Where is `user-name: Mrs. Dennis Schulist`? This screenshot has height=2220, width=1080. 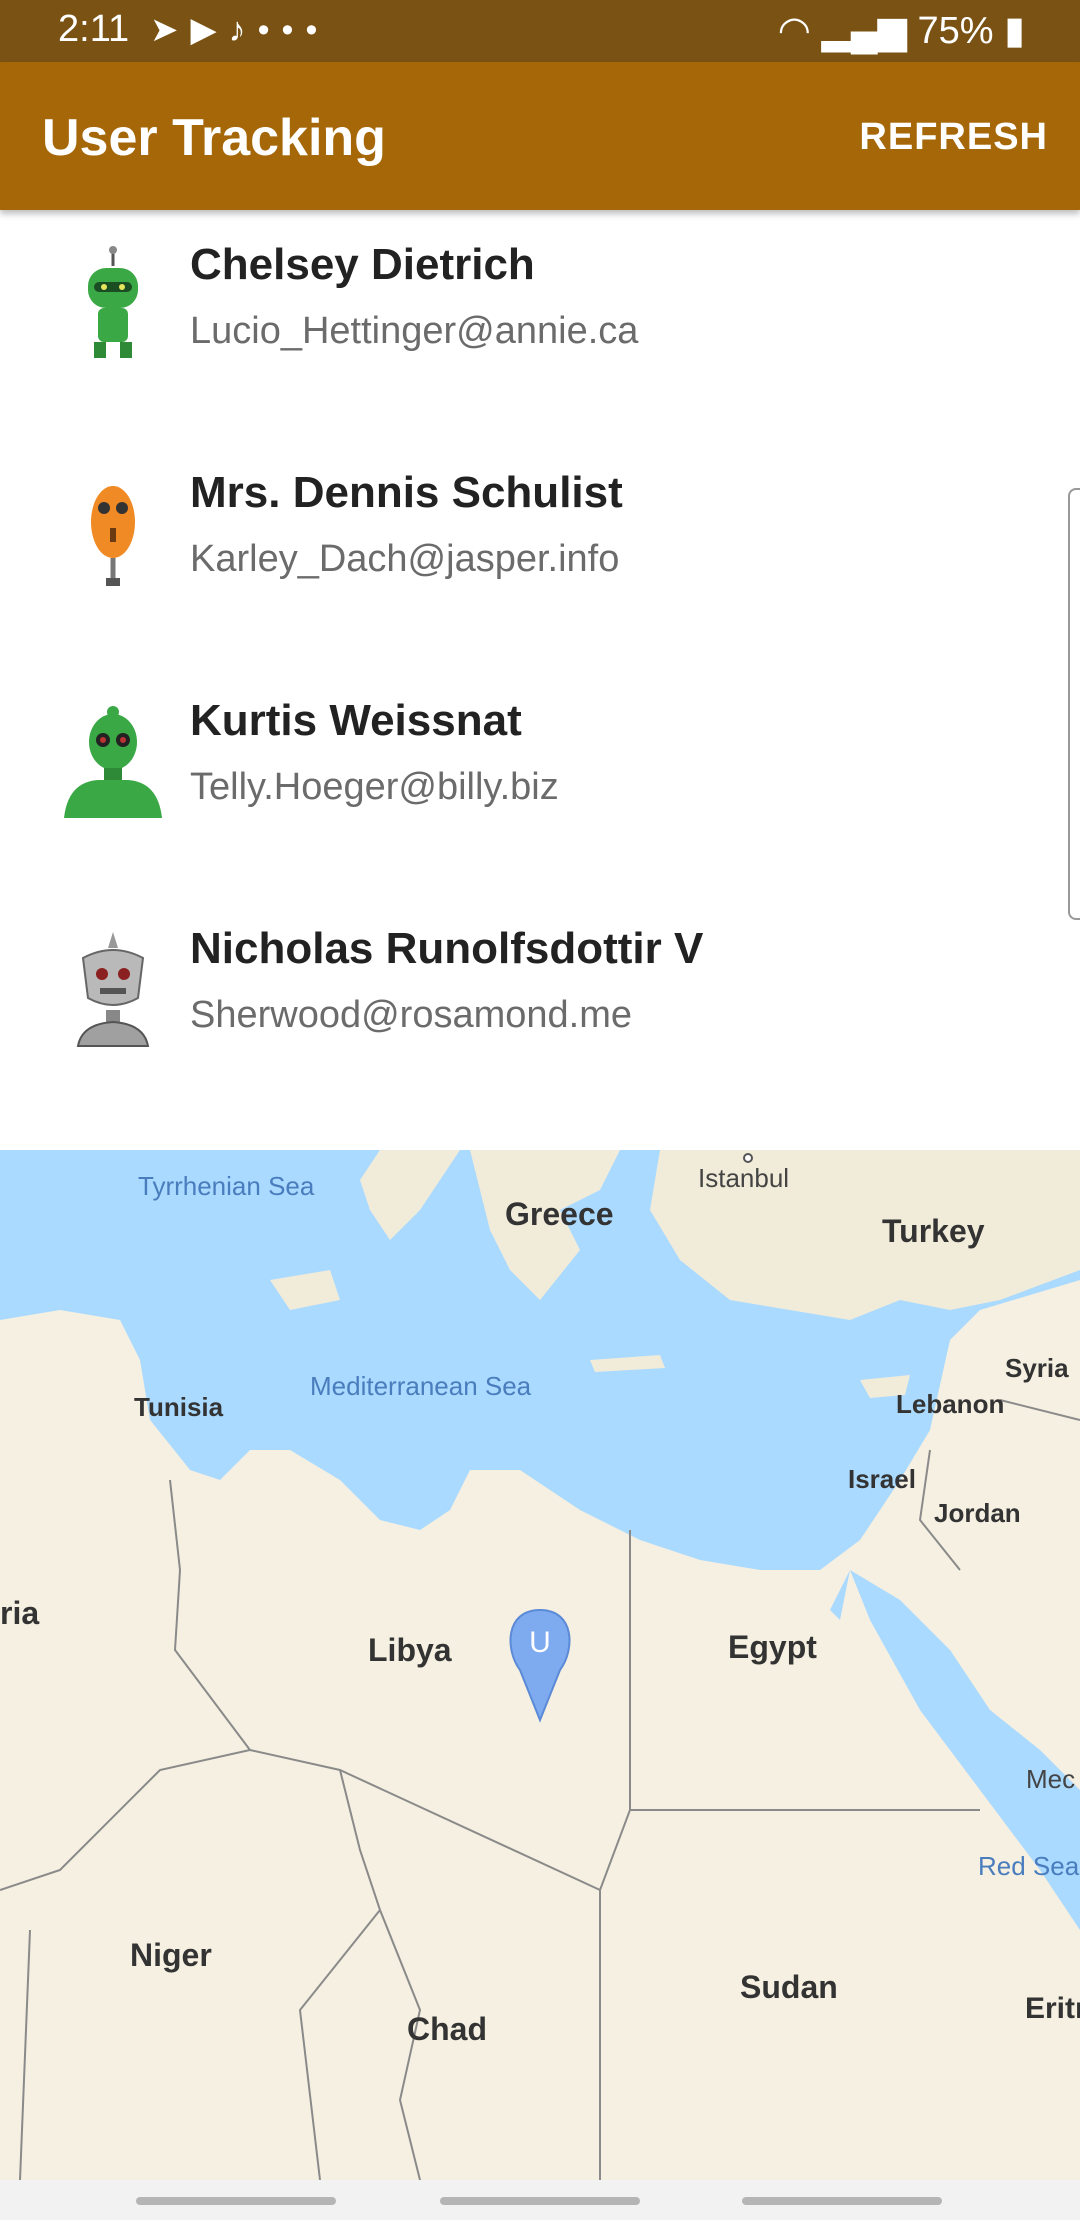
user-name: Mrs. Dennis Schulist is located at coordinates (406, 492).